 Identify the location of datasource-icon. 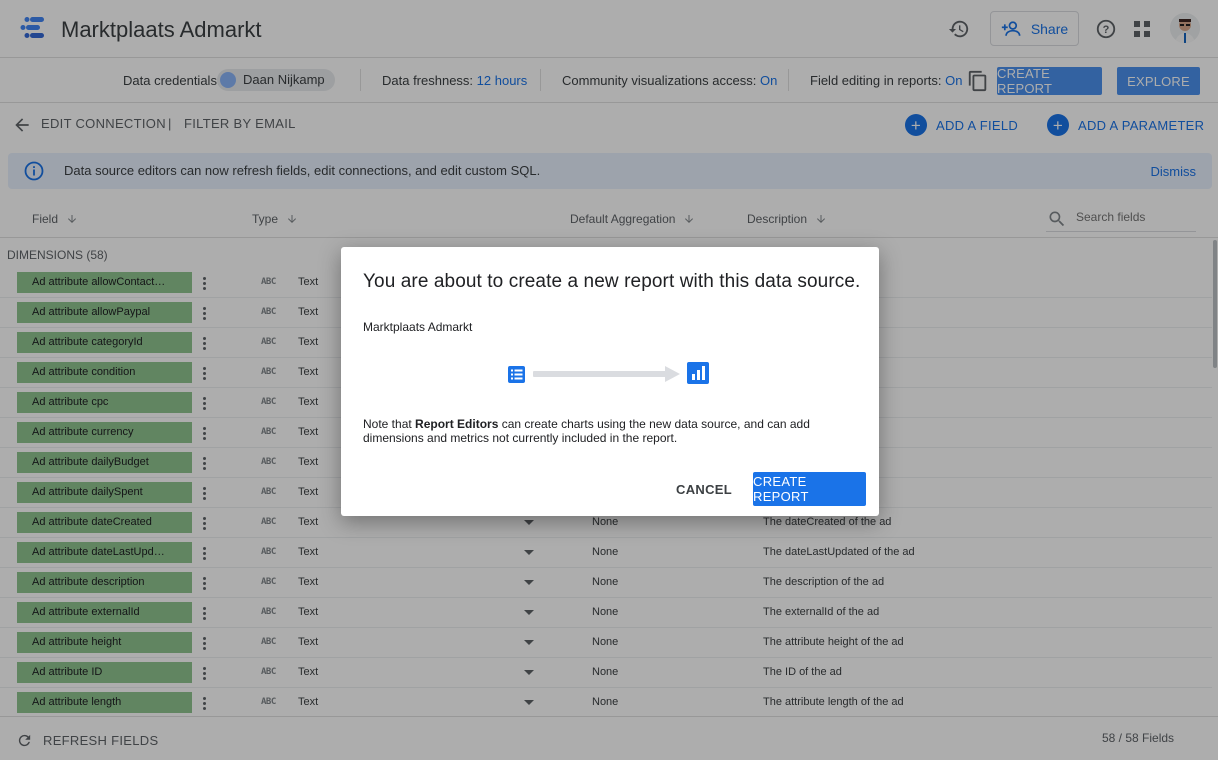
(516, 374).